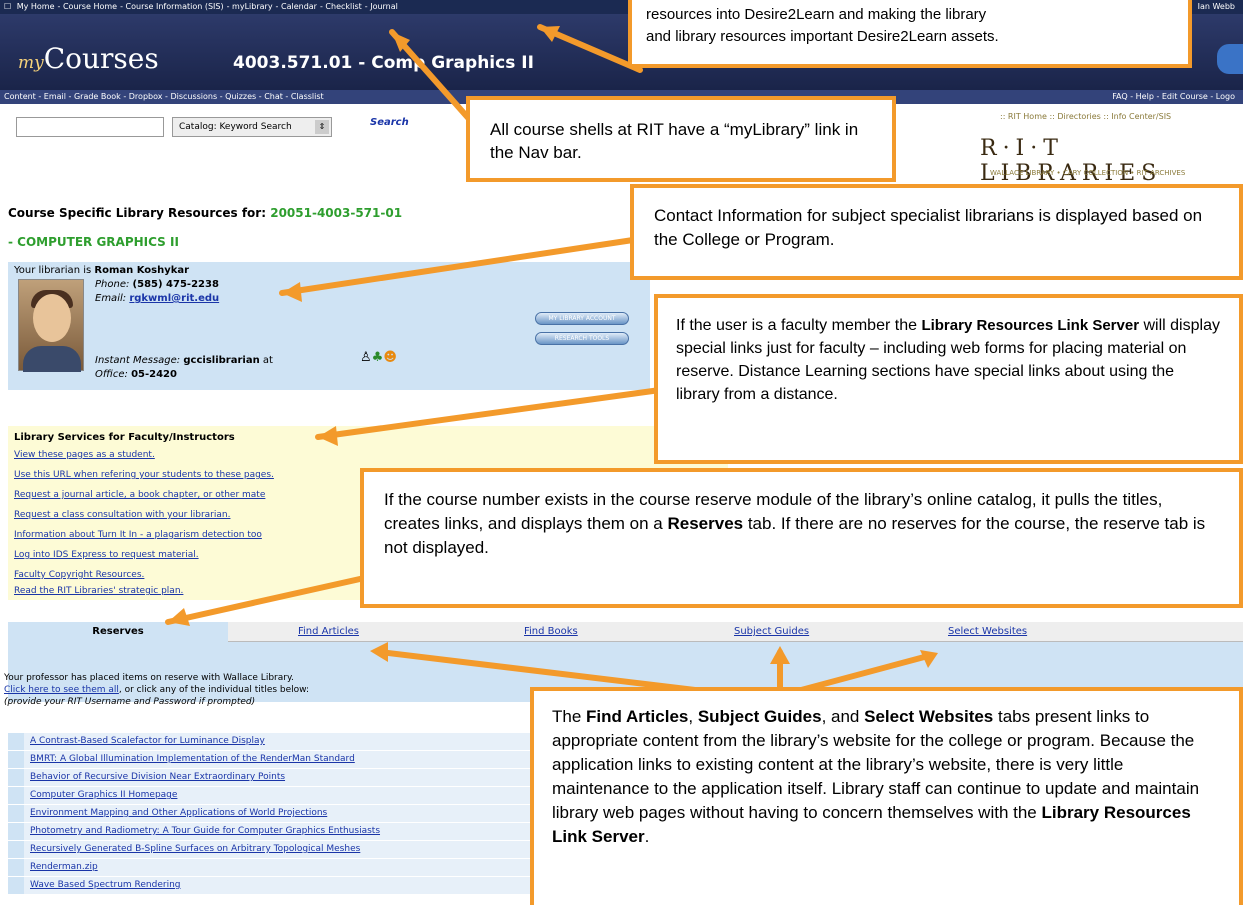  What do you see at coordinates (489, 413) in the screenshot?
I see `arrow-to-faculty-services` at bounding box center [489, 413].